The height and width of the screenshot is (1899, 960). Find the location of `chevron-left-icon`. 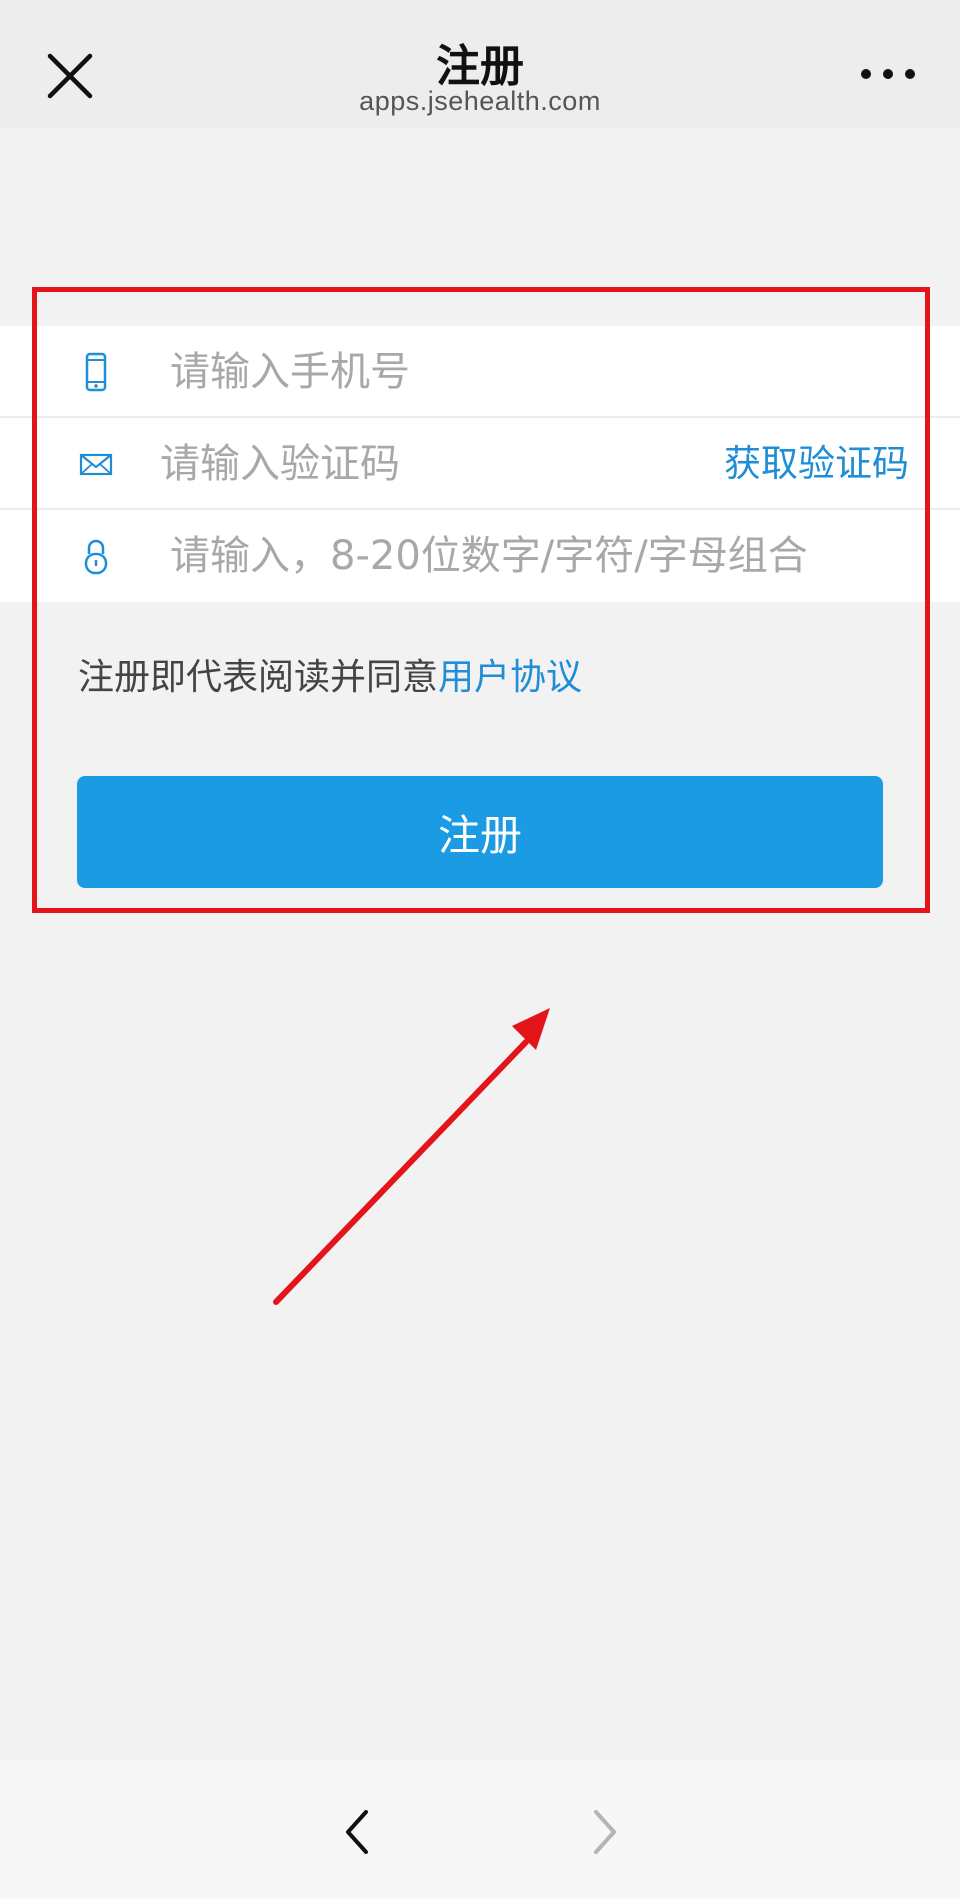

chevron-left-icon is located at coordinates (356, 1832).